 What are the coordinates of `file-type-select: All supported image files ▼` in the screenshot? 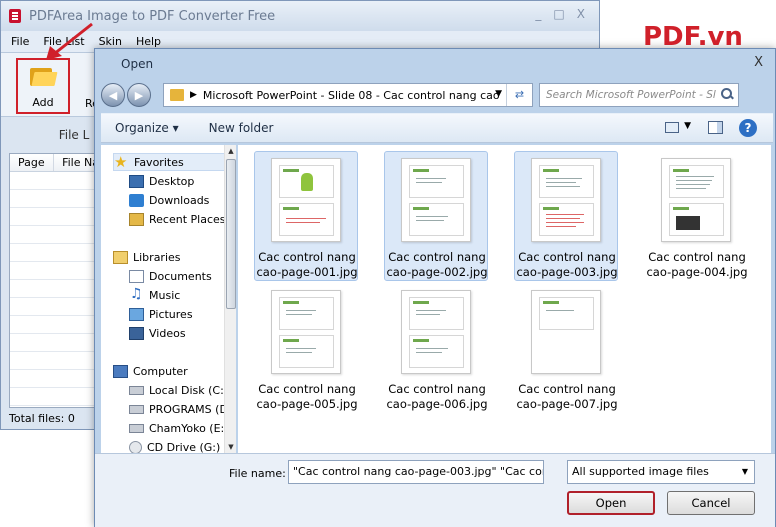 It's located at (661, 472).